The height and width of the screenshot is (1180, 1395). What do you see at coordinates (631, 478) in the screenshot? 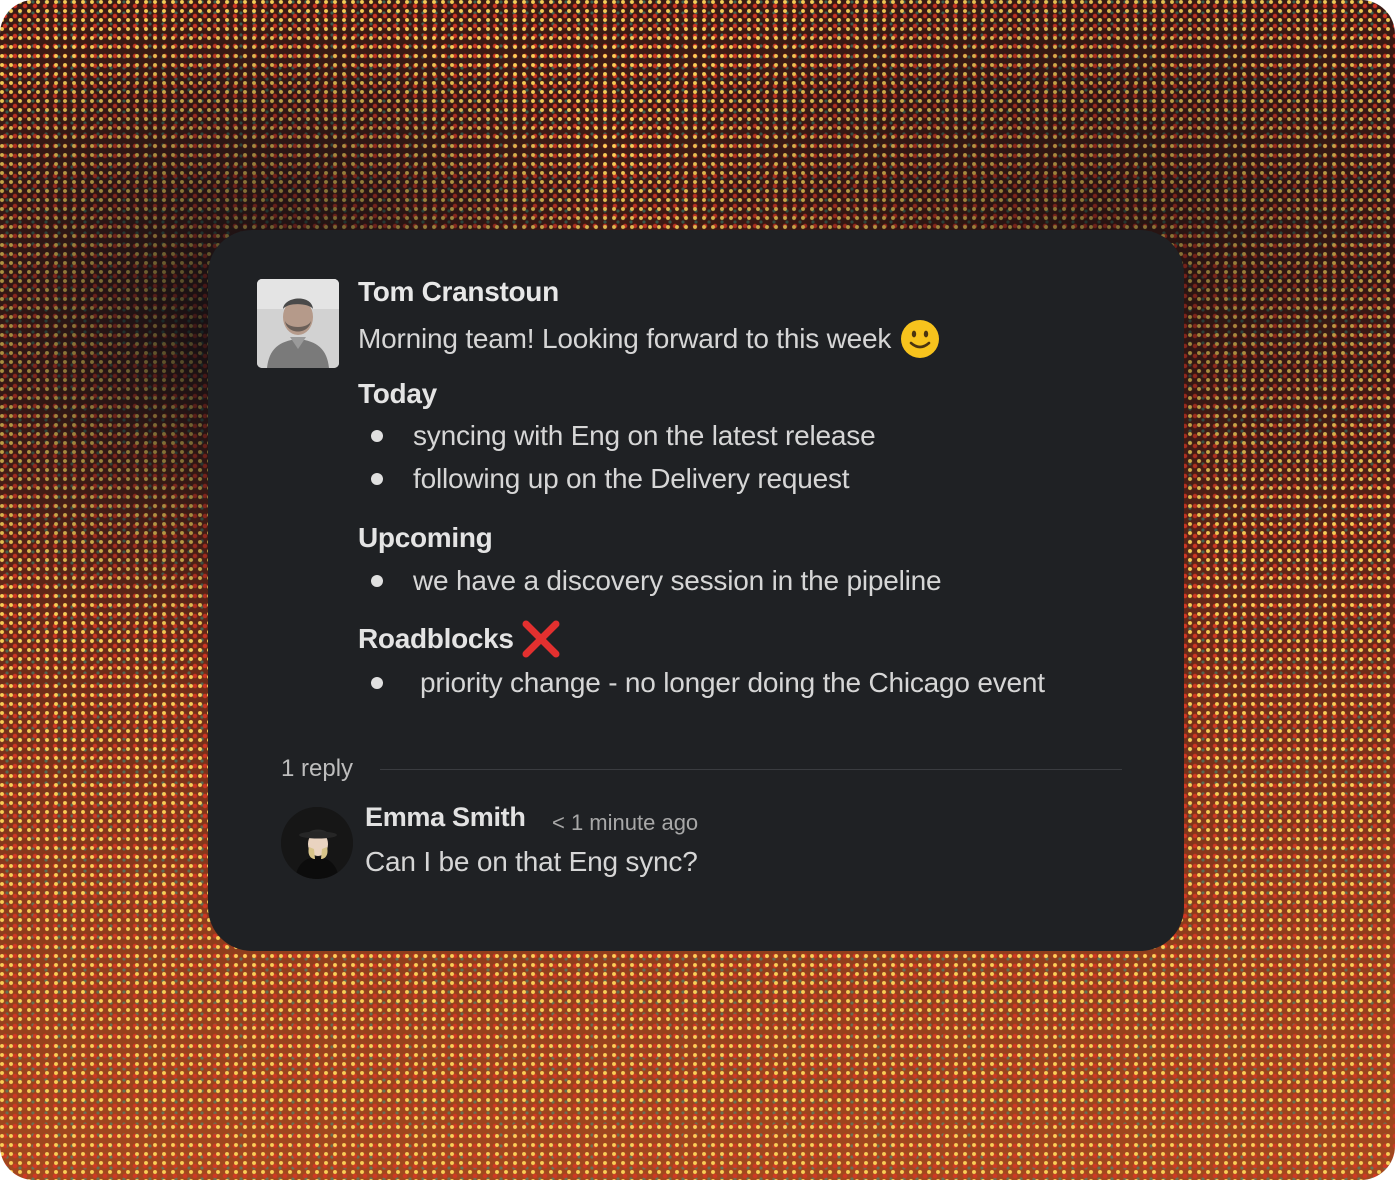
I see `list-item-text: following up on the Delivery request` at bounding box center [631, 478].